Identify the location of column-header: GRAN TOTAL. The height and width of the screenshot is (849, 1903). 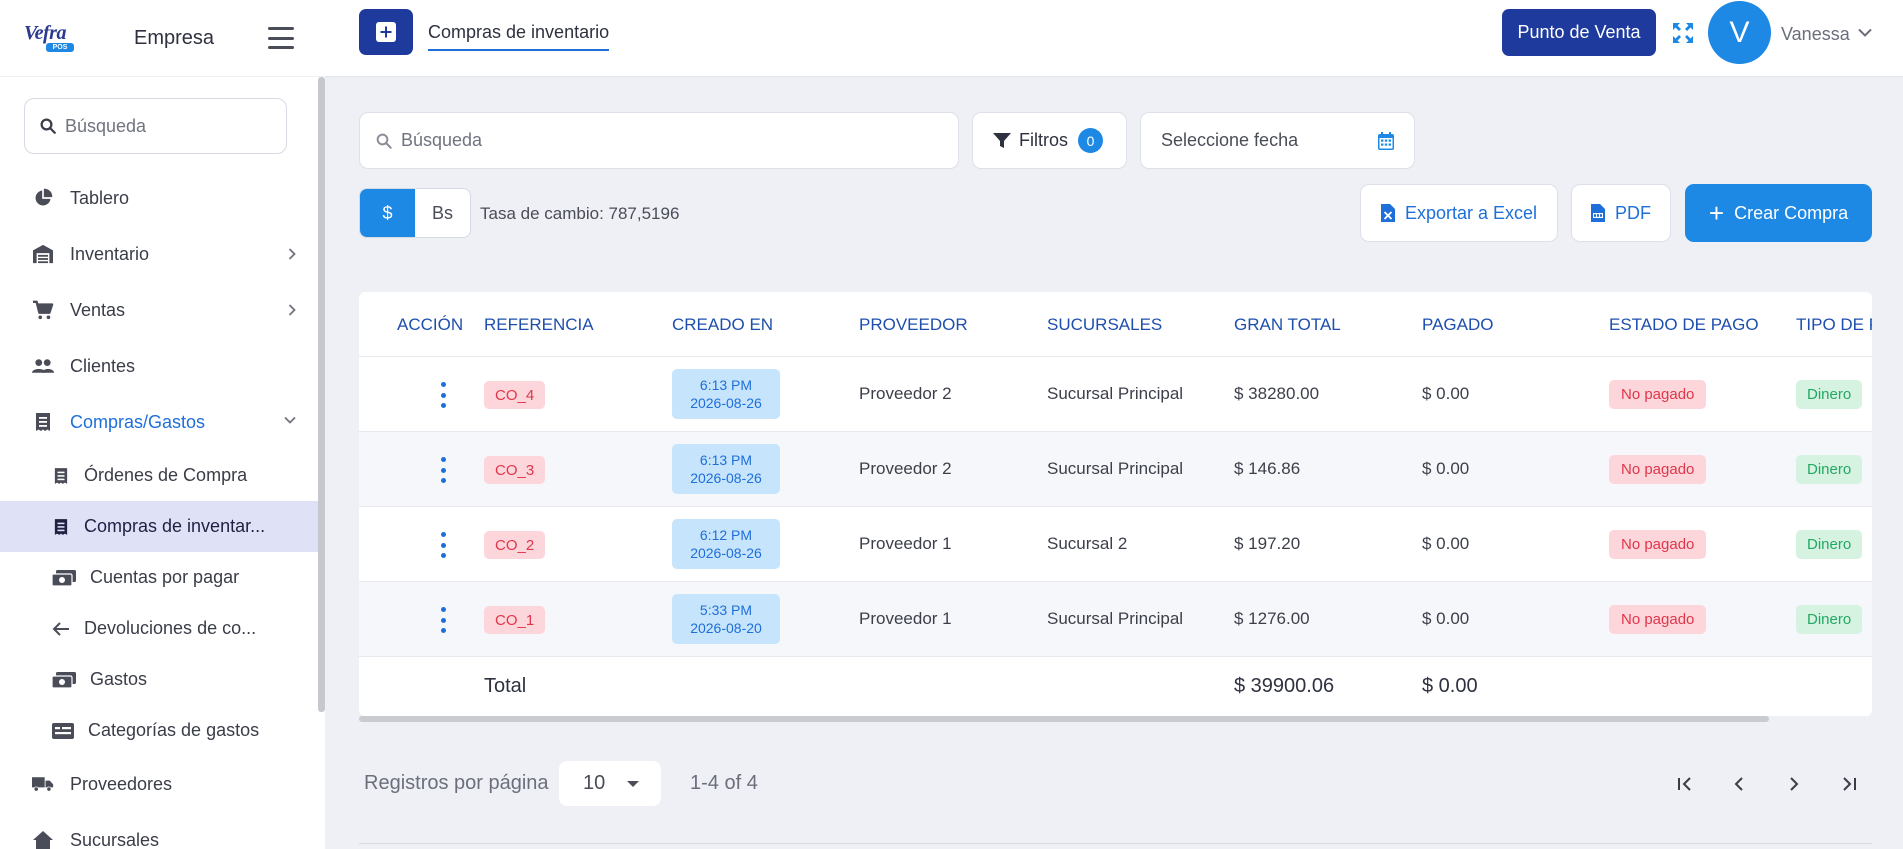
(1287, 325).